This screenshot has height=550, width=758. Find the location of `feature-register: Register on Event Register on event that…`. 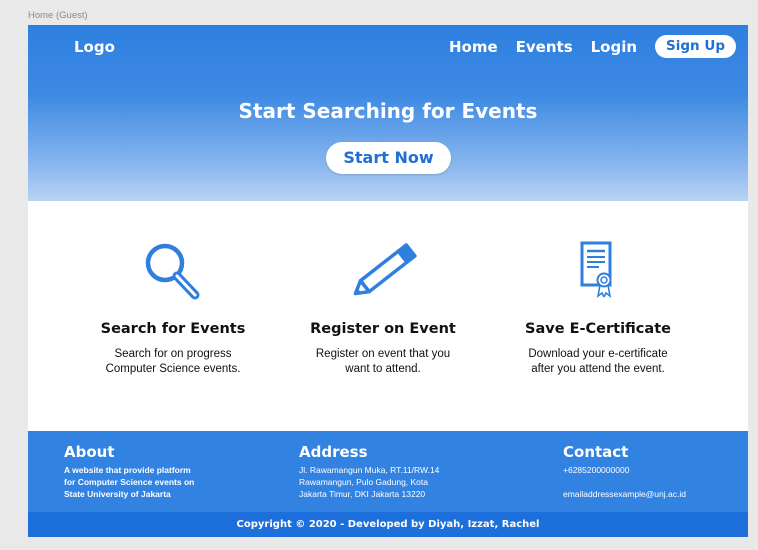

feature-register: Register on Event Register on event that… is located at coordinates (383, 306).